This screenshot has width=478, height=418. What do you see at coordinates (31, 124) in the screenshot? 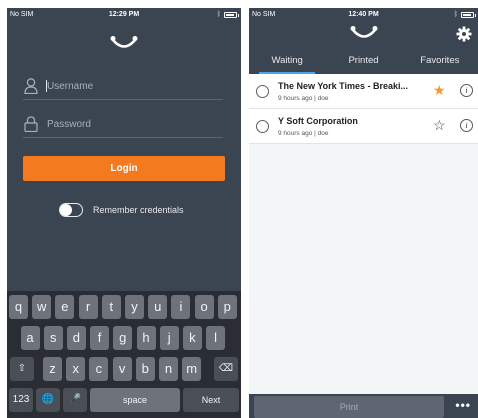
I see `lock-icon` at bounding box center [31, 124].